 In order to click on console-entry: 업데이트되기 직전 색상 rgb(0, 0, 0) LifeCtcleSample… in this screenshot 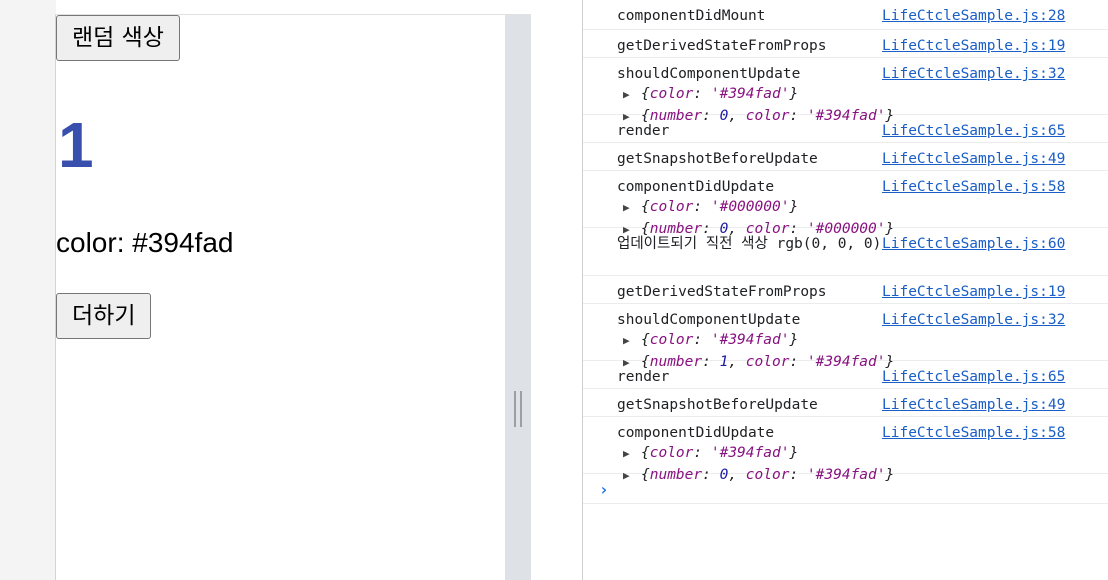, I will do `click(845, 252)`.